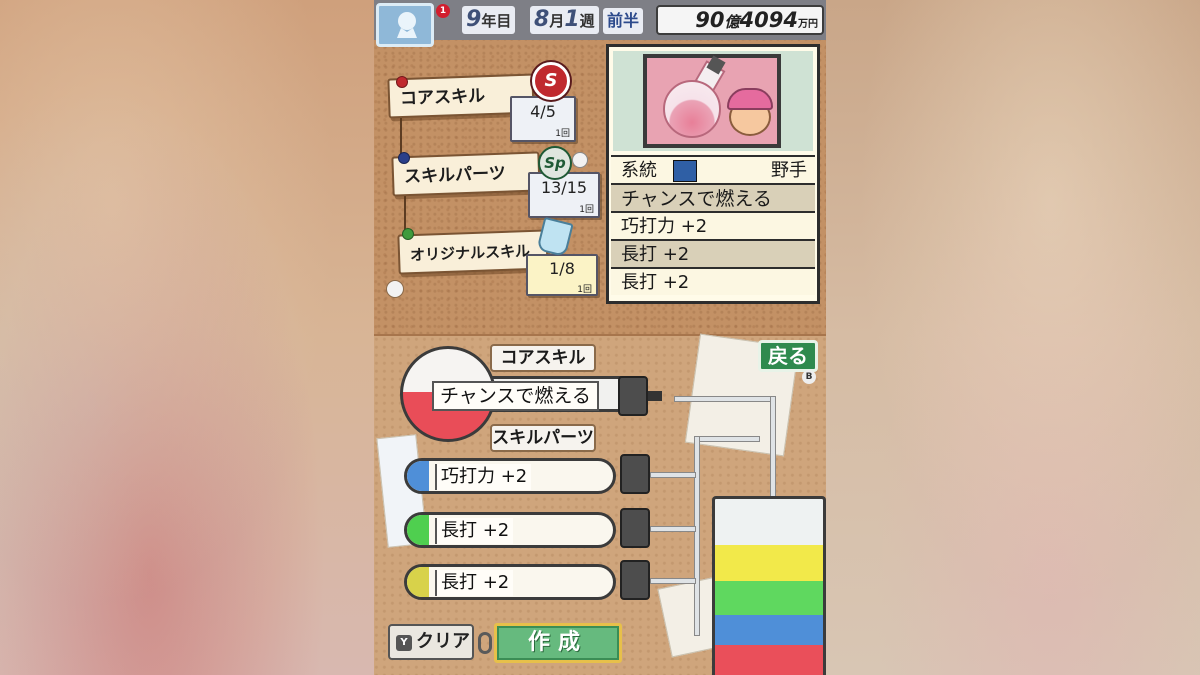 The image size is (1200, 675). What do you see at coordinates (633, 396) in the screenshot?
I see `flask-plug-icon` at bounding box center [633, 396].